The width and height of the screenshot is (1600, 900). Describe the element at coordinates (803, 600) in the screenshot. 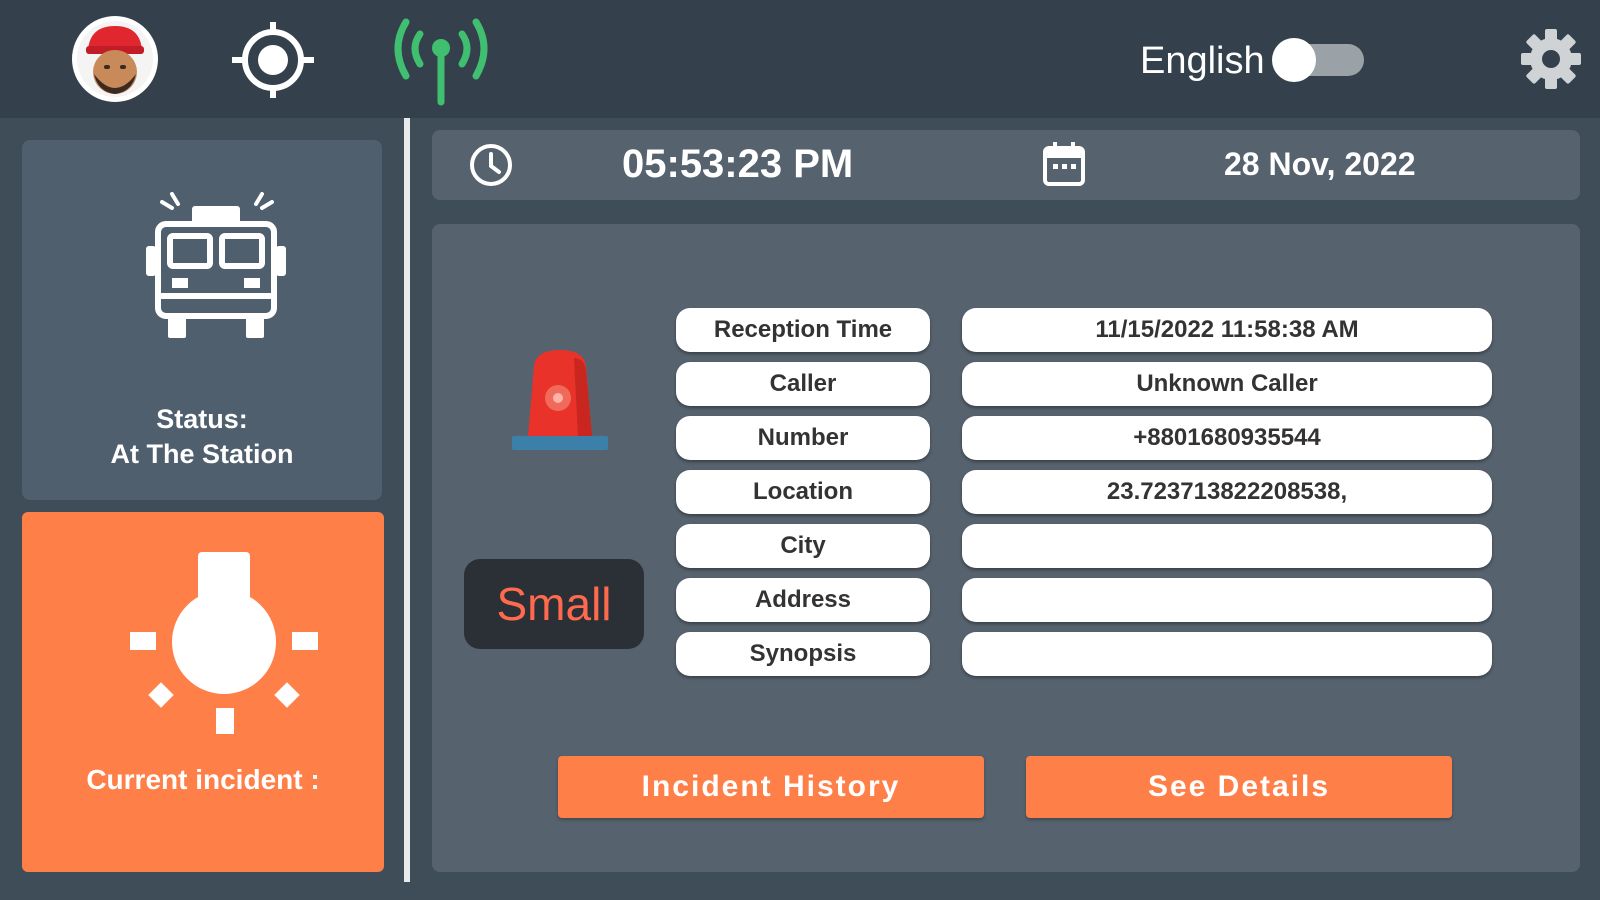

I see `field-label-address: Address` at that location.